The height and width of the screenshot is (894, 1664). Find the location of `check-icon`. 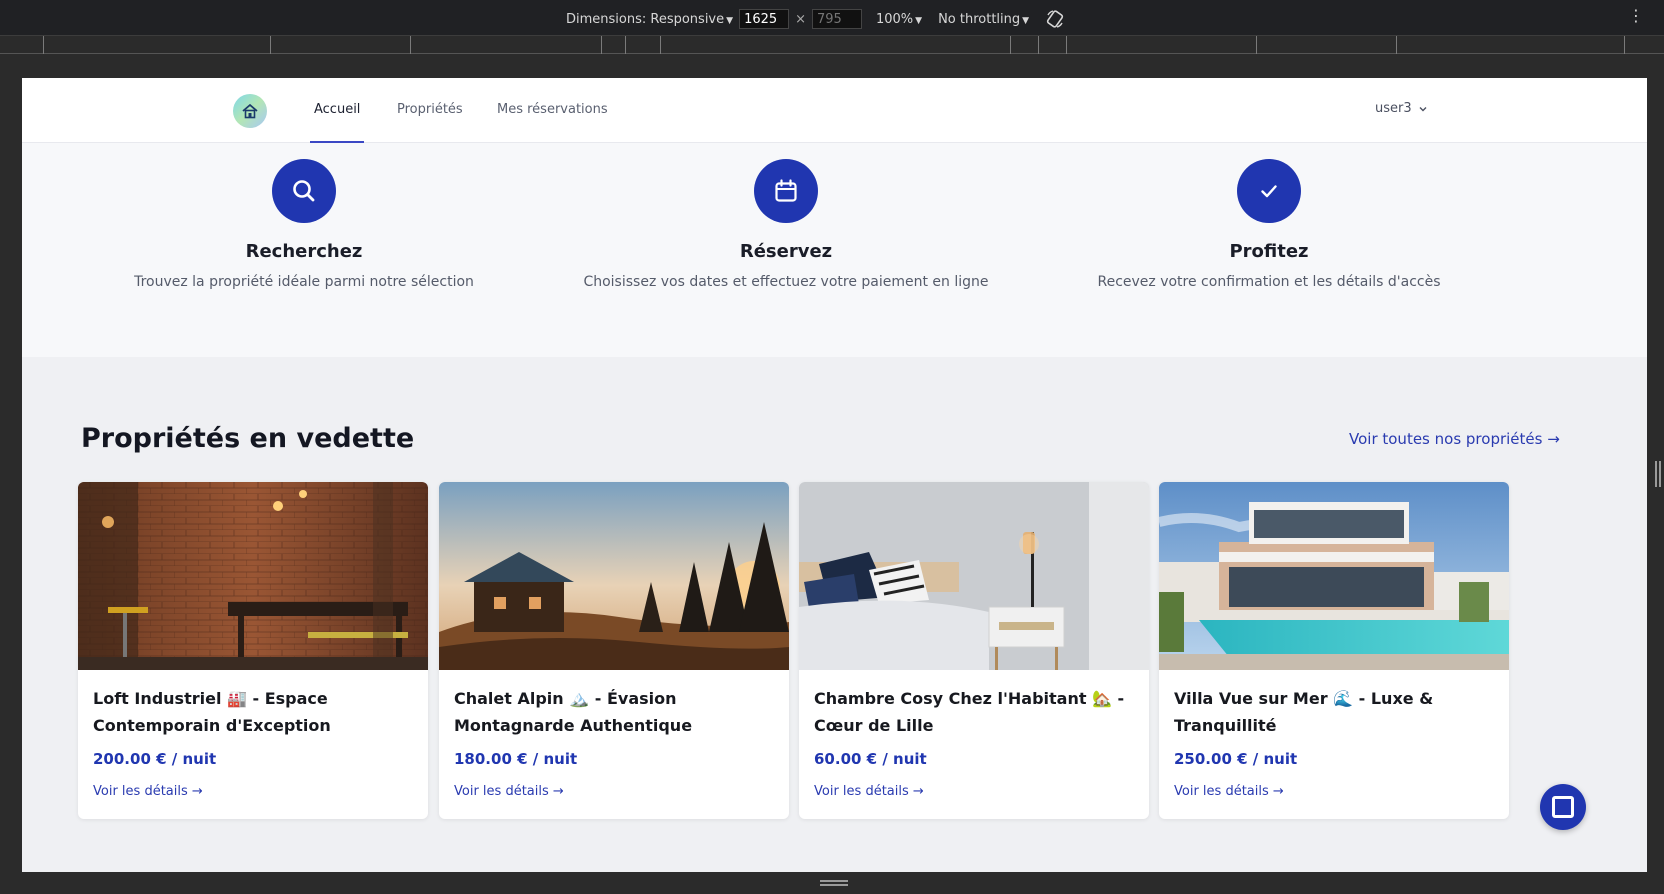

check-icon is located at coordinates (1269, 191).